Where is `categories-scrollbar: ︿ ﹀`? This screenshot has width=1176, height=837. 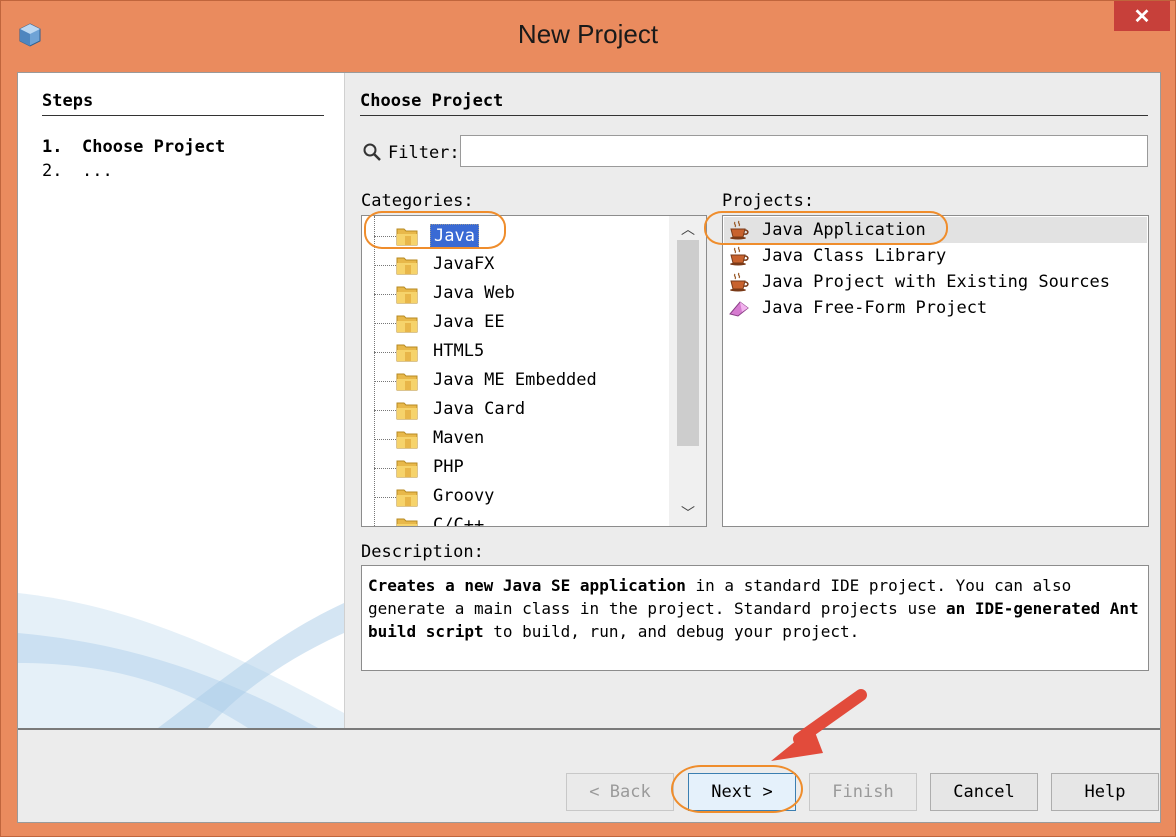
categories-scrollbar: ︿ ﹀ is located at coordinates (687, 371).